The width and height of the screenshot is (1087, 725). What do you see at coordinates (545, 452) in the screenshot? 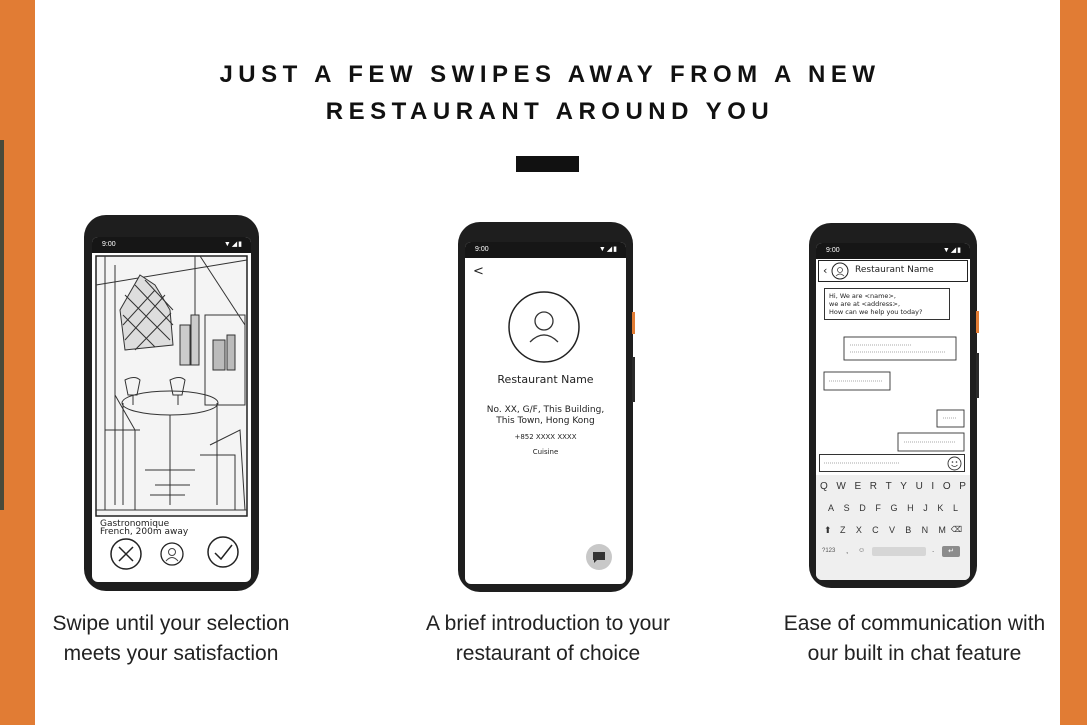
I see `restaurant-cuisine: Cuisine` at bounding box center [545, 452].